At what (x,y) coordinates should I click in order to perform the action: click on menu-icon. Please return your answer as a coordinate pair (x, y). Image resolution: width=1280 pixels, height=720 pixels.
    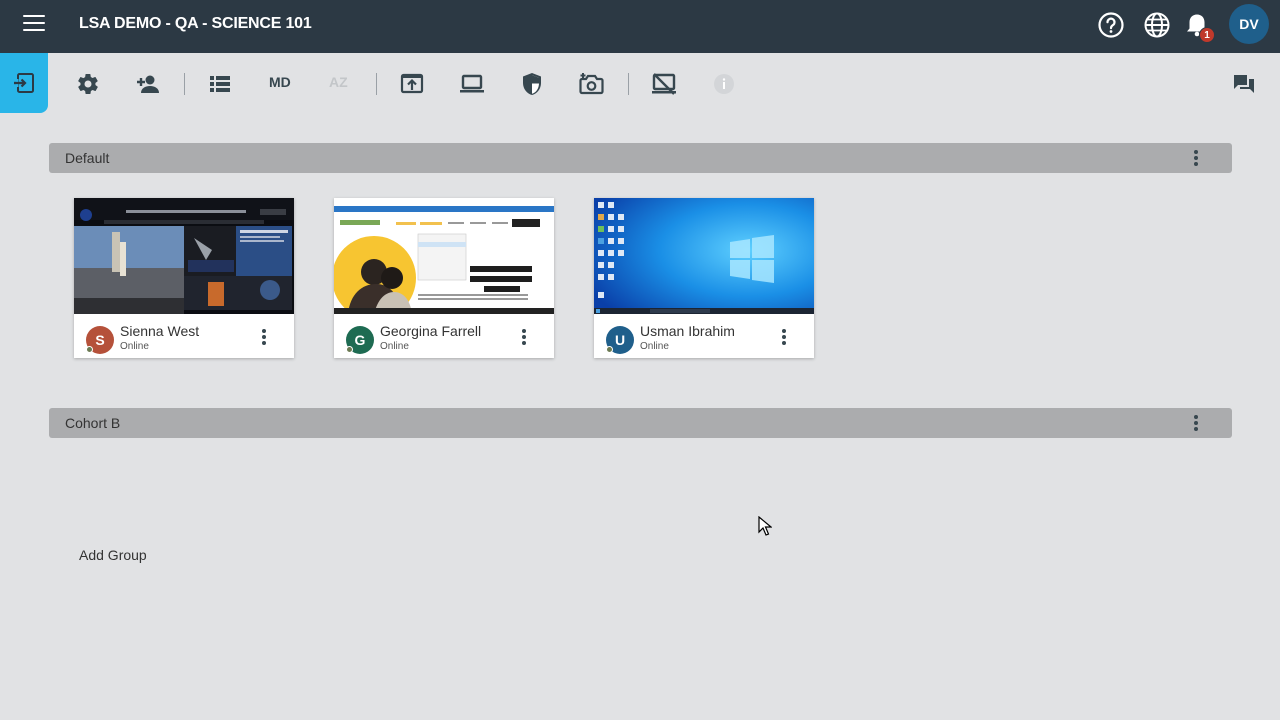
    Looking at the image, I should click on (34, 24).